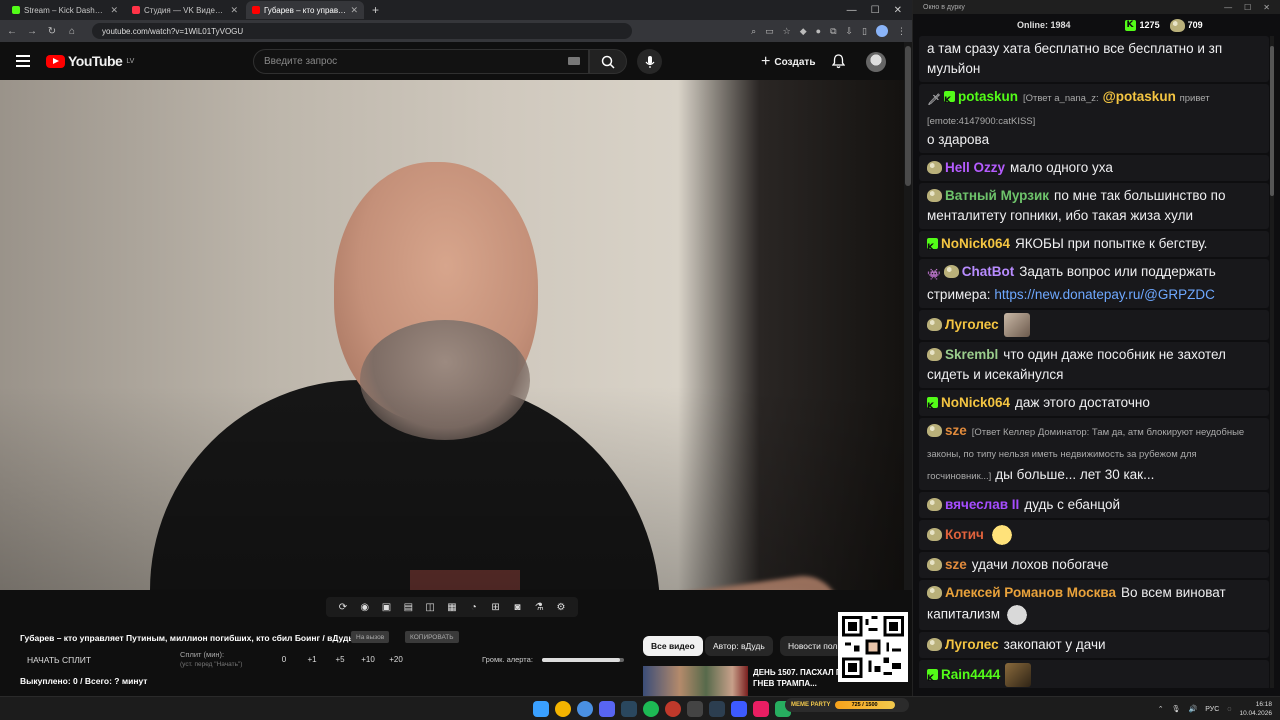 The width and height of the screenshot is (1280, 720). What do you see at coordinates (788, 62) in the screenshot?
I see `create-button: + Создать` at bounding box center [788, 62].